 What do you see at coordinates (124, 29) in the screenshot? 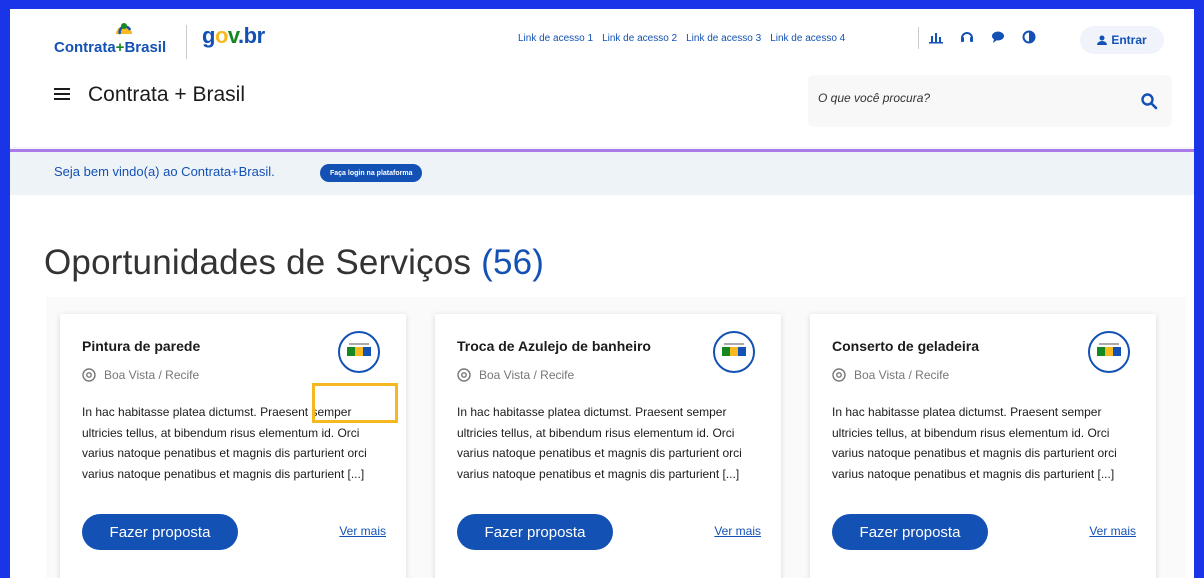
I see `logo-sun-icon` at bounding box center [124, 29].